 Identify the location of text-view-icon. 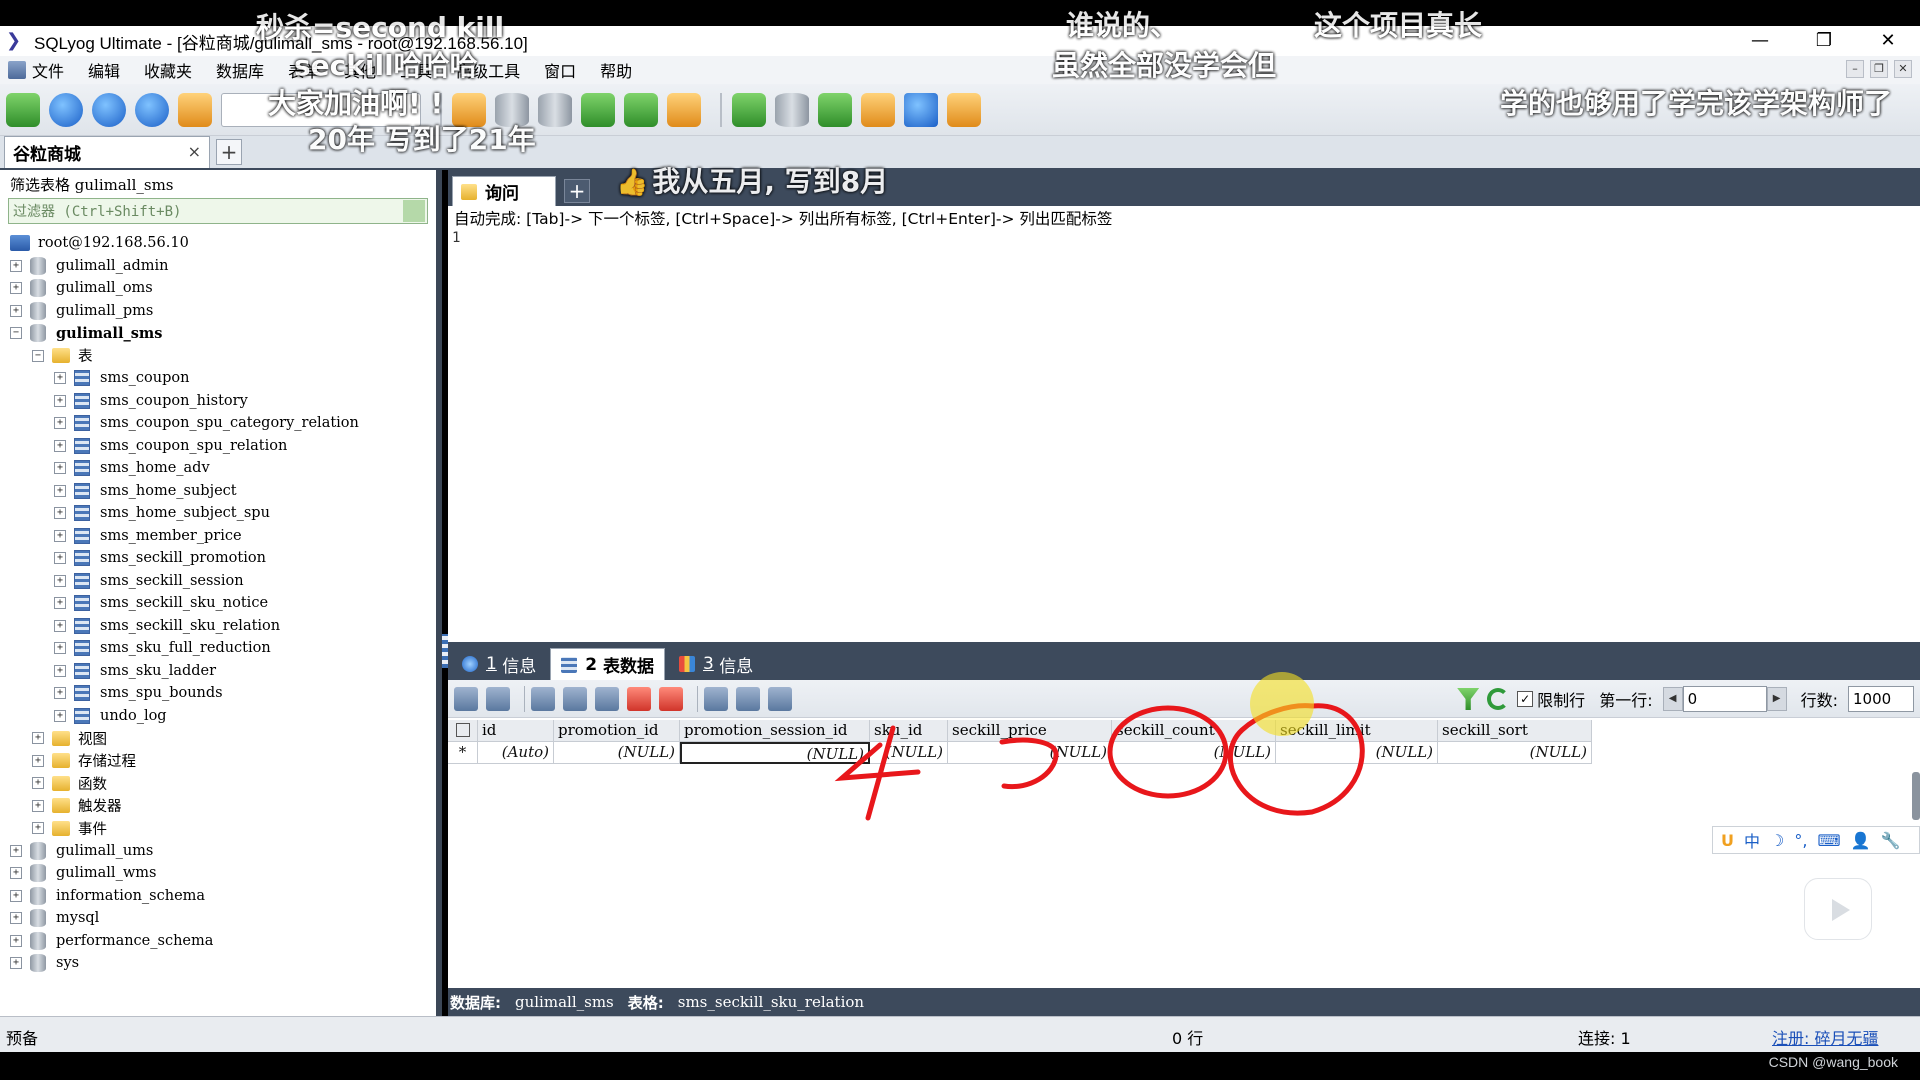
(780, 698).